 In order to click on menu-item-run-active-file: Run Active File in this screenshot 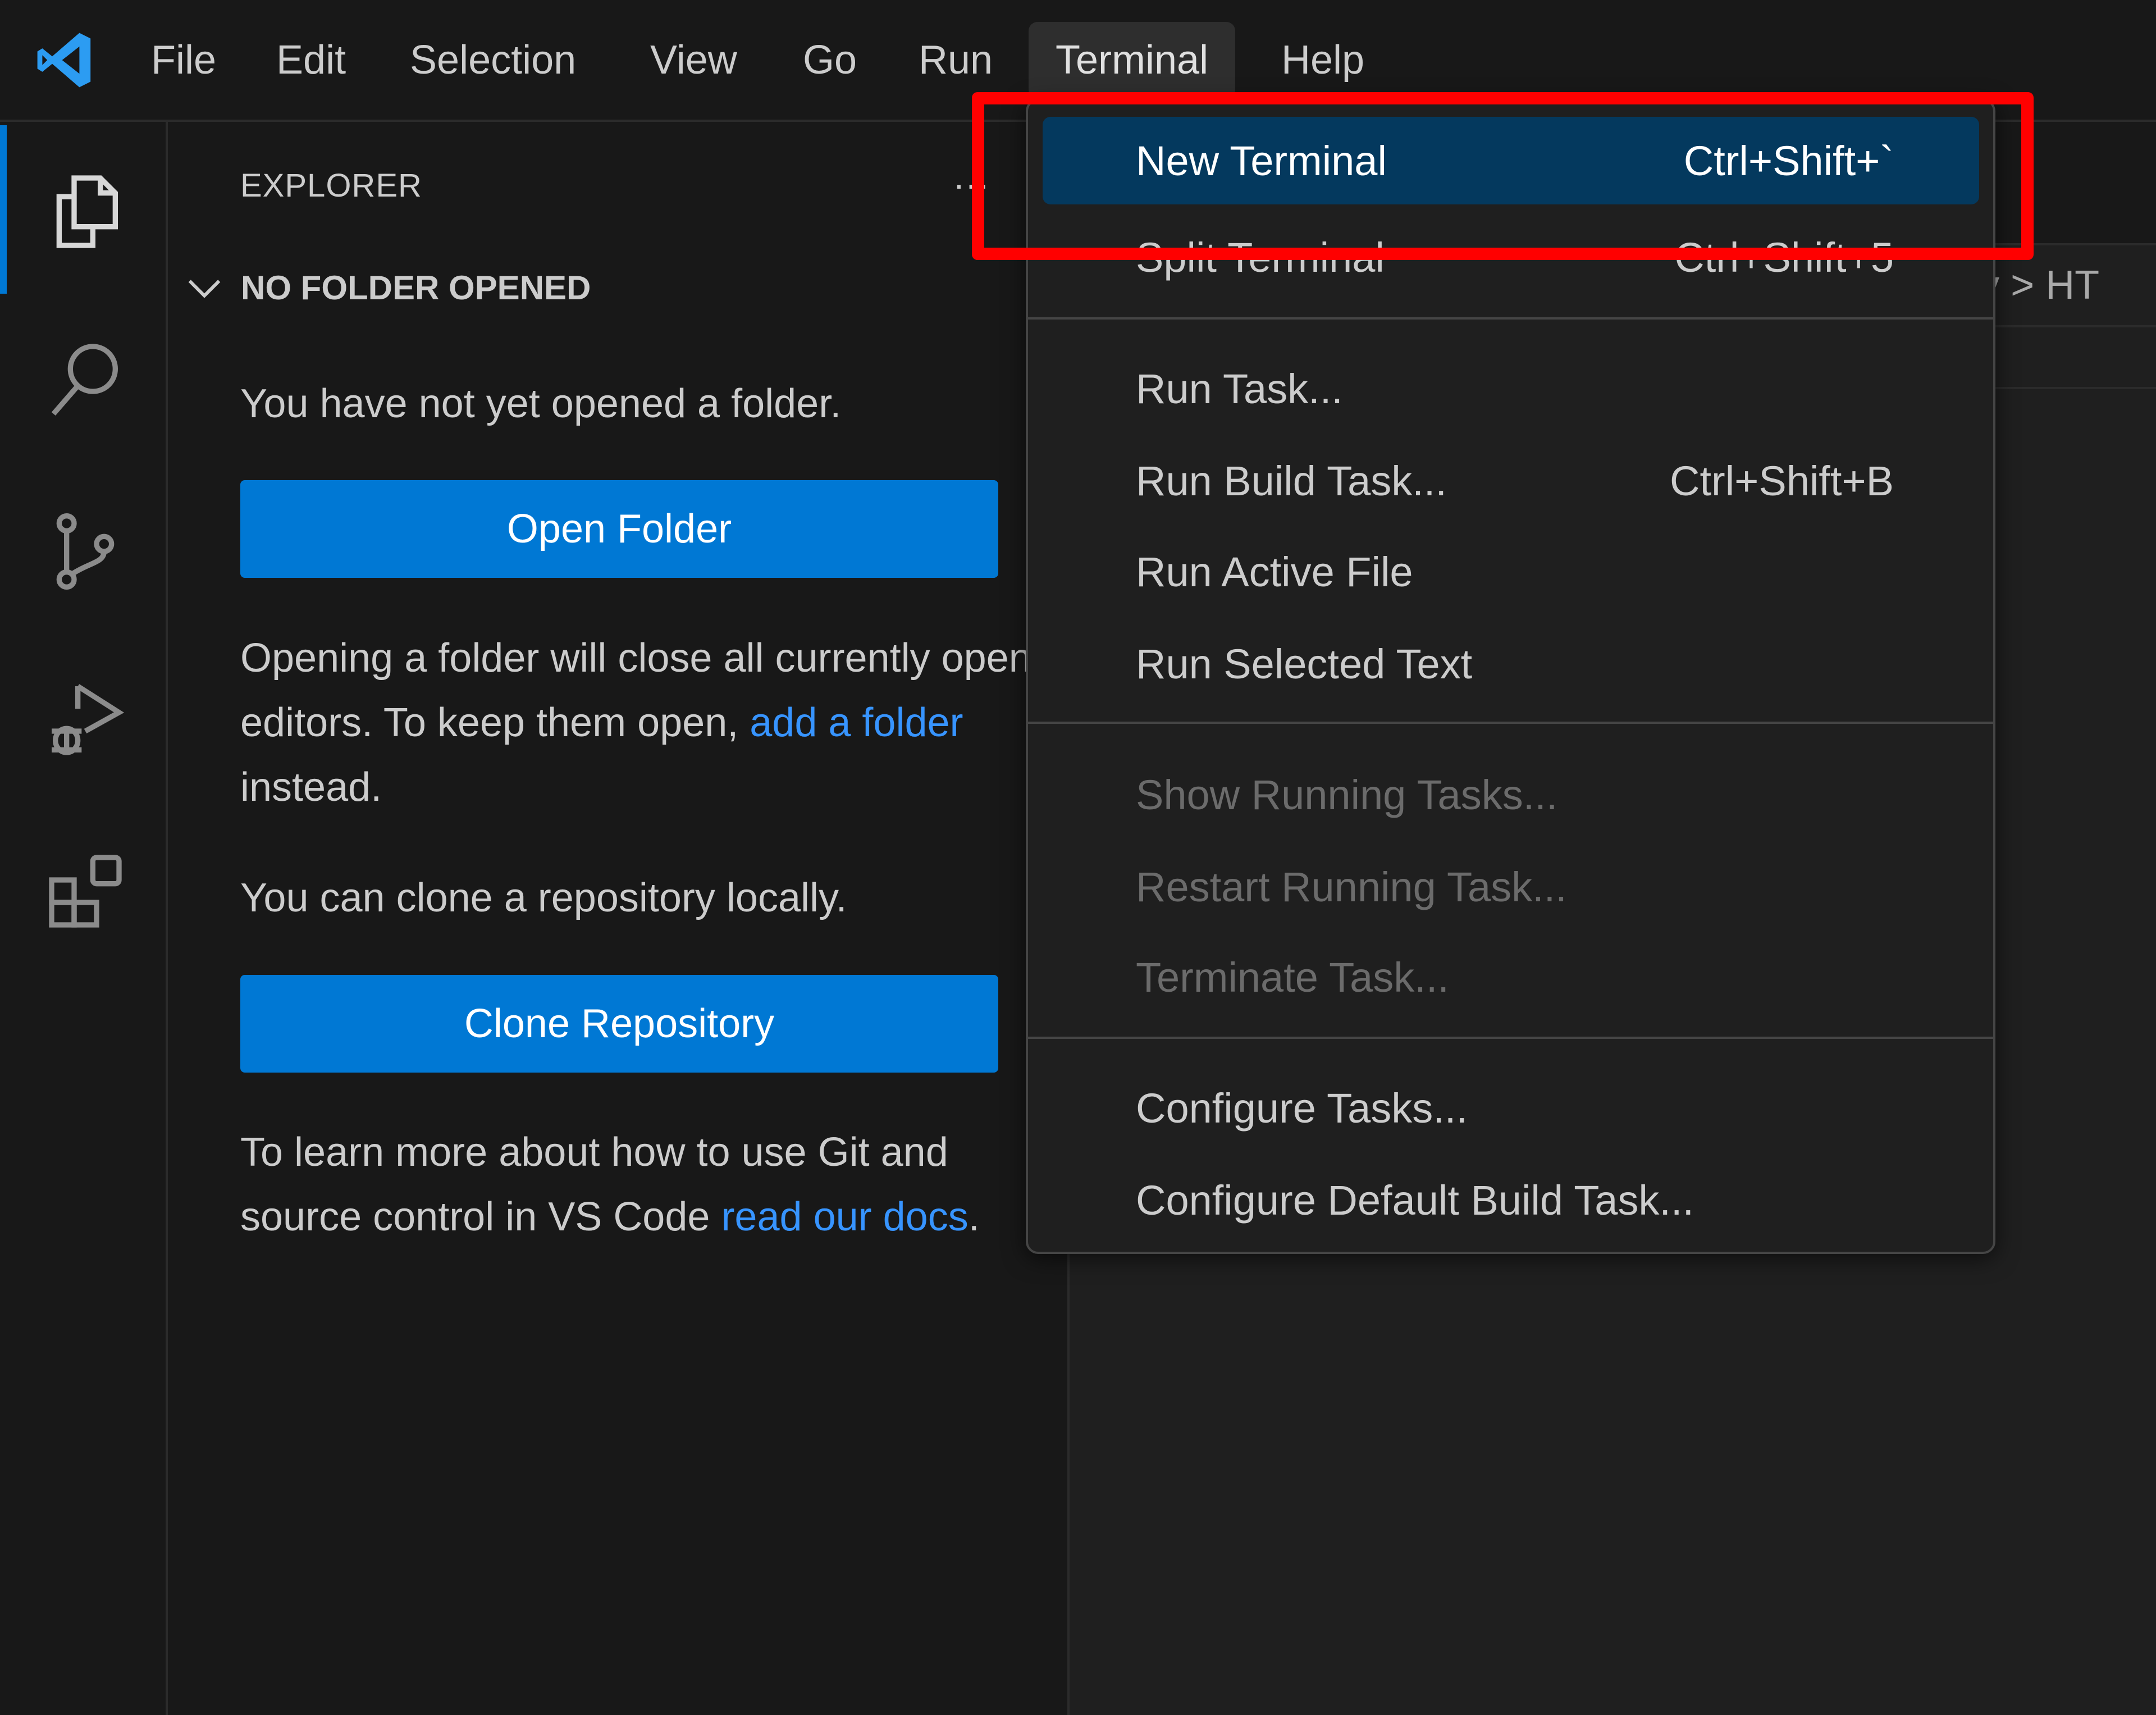, I will do `click(1511, 571)`.